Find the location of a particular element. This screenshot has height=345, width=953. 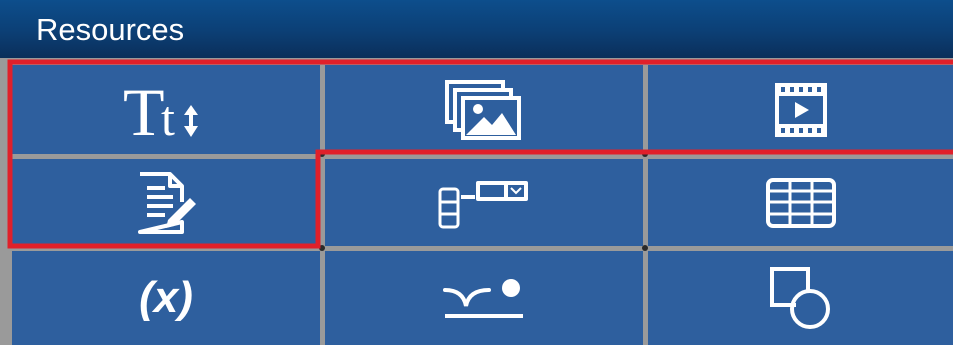

path-point-icon is located at coordinates (483, 298).